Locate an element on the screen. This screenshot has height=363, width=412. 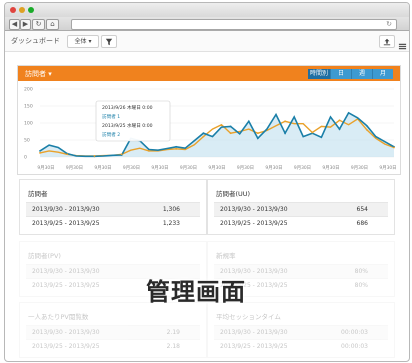
url-bar-row: ◀ ▶ ↻ ⌂ ↻ is located at coordinates (207, 24).